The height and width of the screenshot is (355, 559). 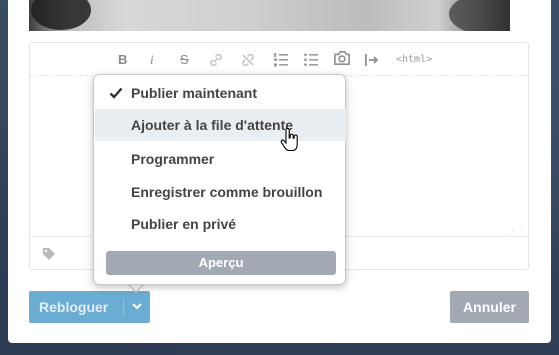 I want to click on editor-toolbar: B i S <html>, so click(x=279, y=59).